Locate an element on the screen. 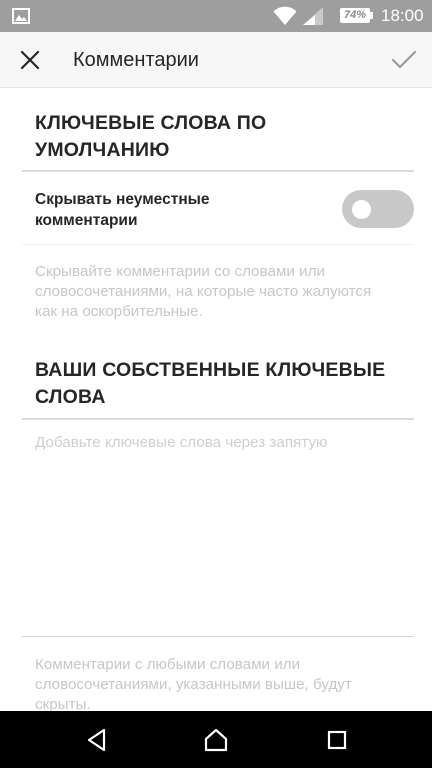 This screenshot has width=432, height=768. home-button is located at coordinates (216, 740).